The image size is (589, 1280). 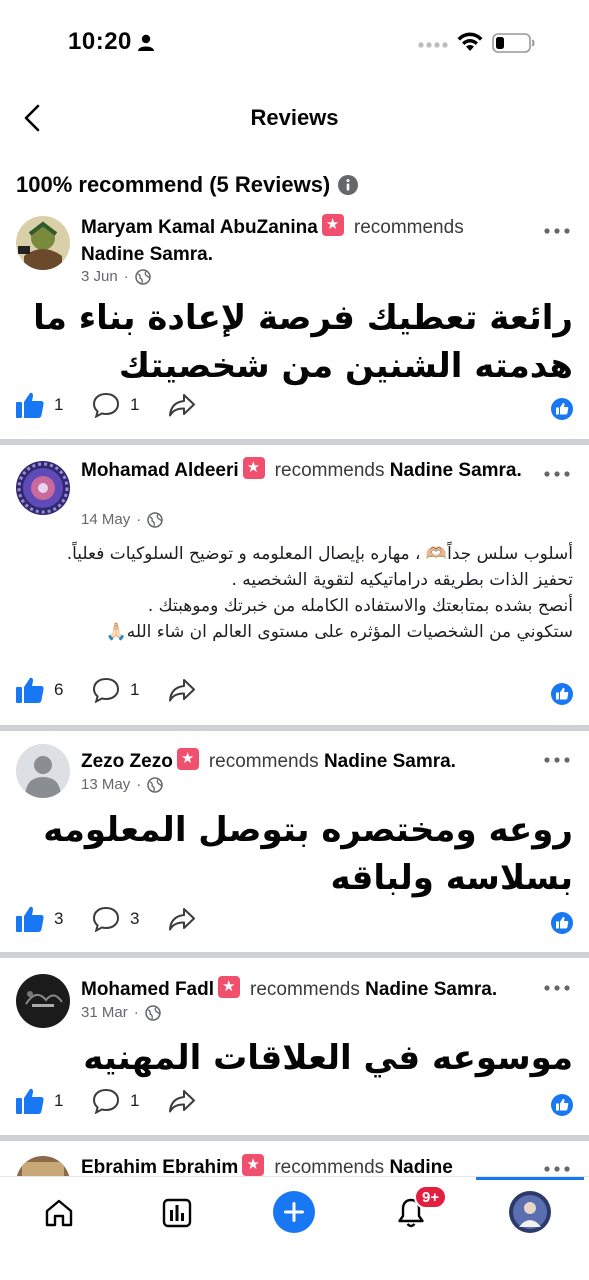 I want to click on review-meta: 13 May ·, so click(x=122, y=784).